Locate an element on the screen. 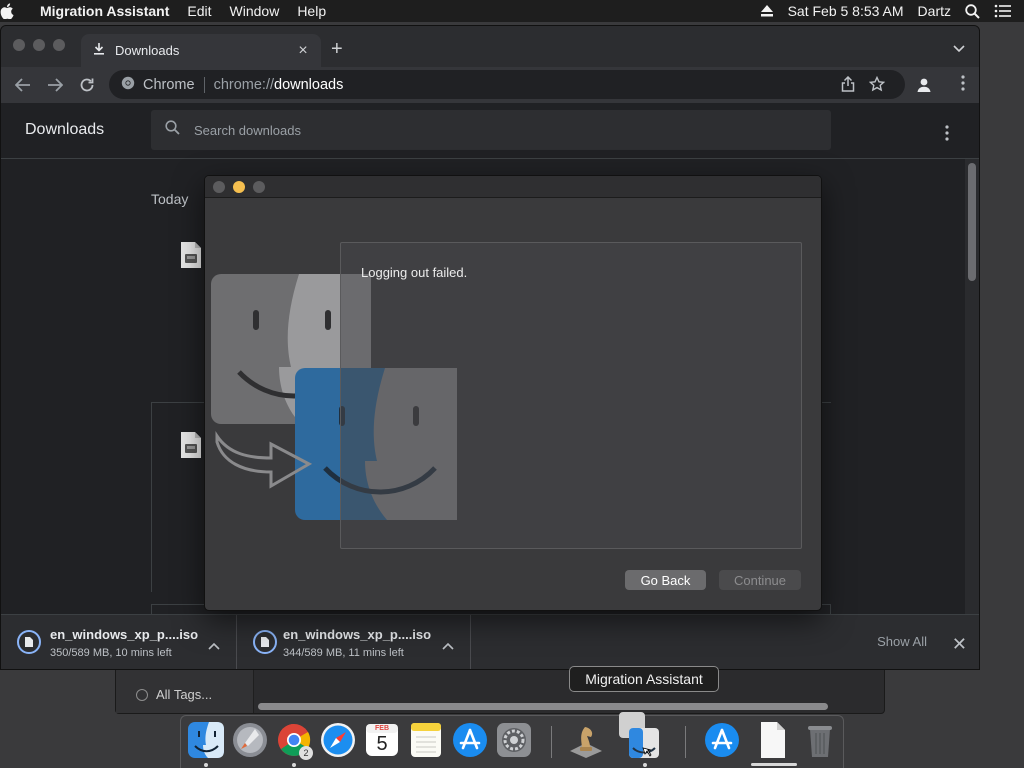 The image size is (1024, 768). tab-label: Downloads is located at coordinates (147, 50).